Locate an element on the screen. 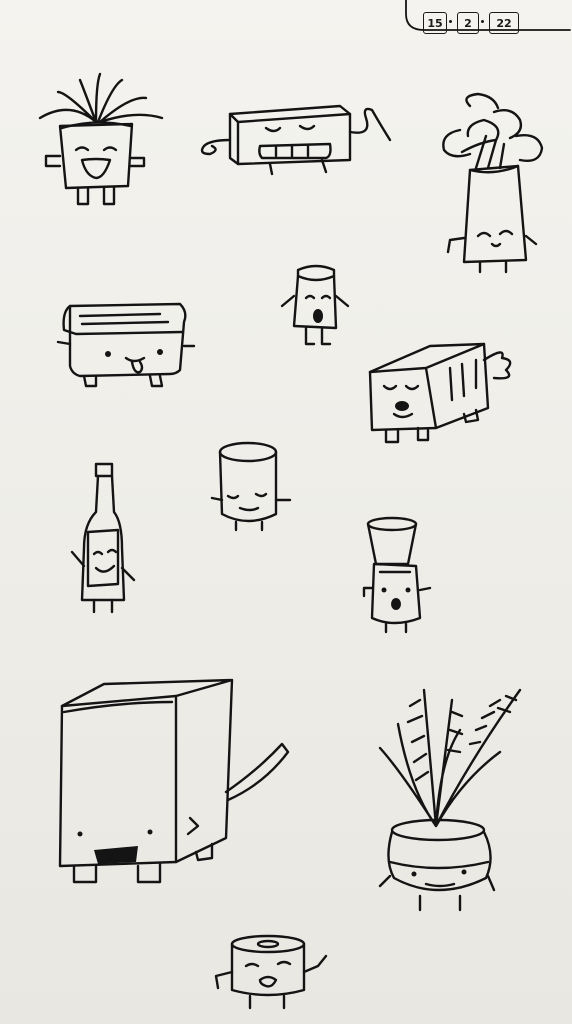  doodle-dog-box is located at coordinates (440, 393).